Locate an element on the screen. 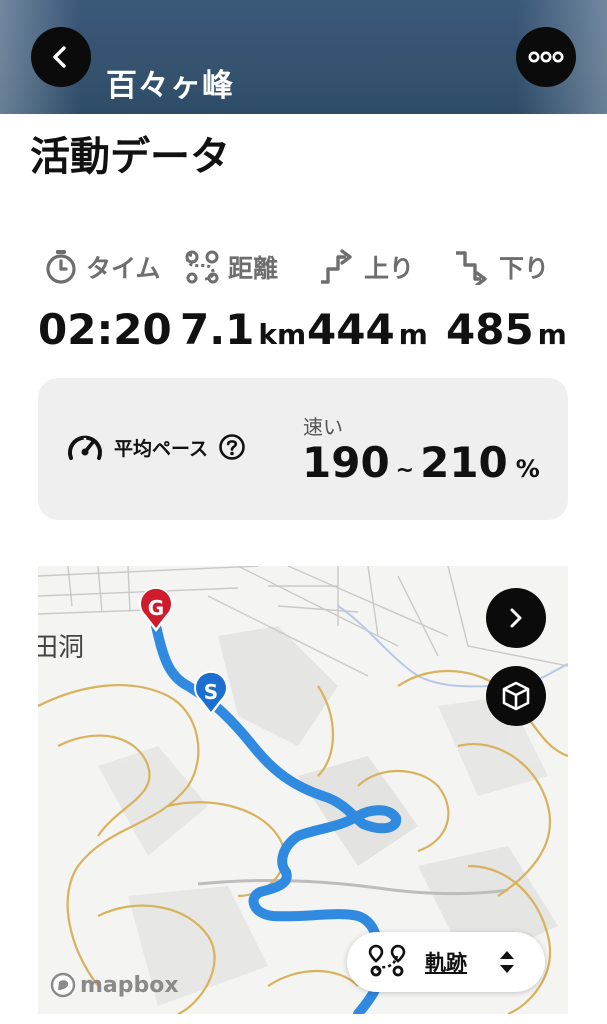 The width and height of the screenshot is (607, 1024). mapbox-attribution: mapbox is located at coordinates (114, 985).